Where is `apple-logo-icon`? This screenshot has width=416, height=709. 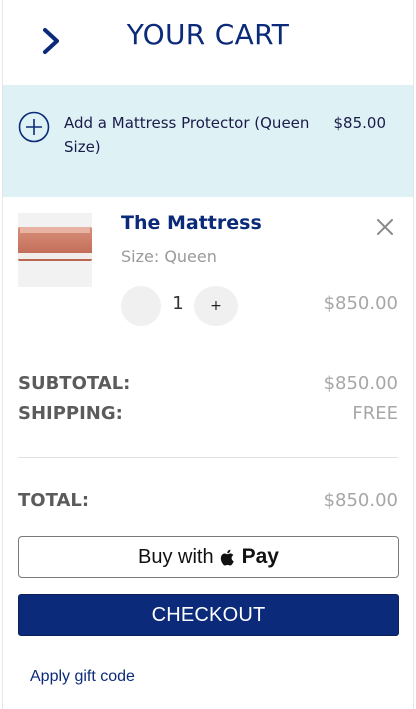 apple-logo-icon is located at coordinates (227, 557).